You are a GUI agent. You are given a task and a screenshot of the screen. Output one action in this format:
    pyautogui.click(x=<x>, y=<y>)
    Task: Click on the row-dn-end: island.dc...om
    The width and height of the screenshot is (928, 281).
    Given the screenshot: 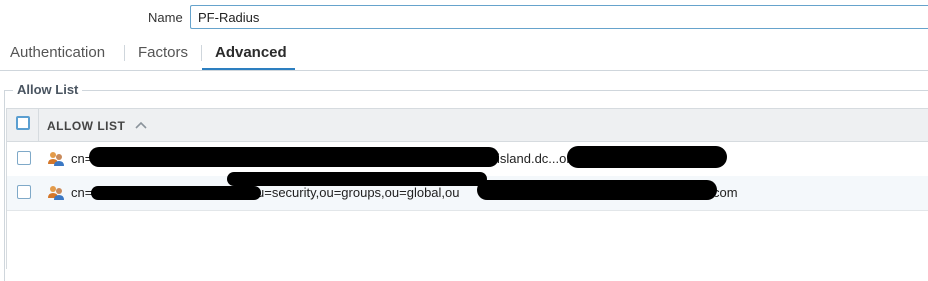 What is the action you would take?
    pyautogui.click(x=537, y=158)
    